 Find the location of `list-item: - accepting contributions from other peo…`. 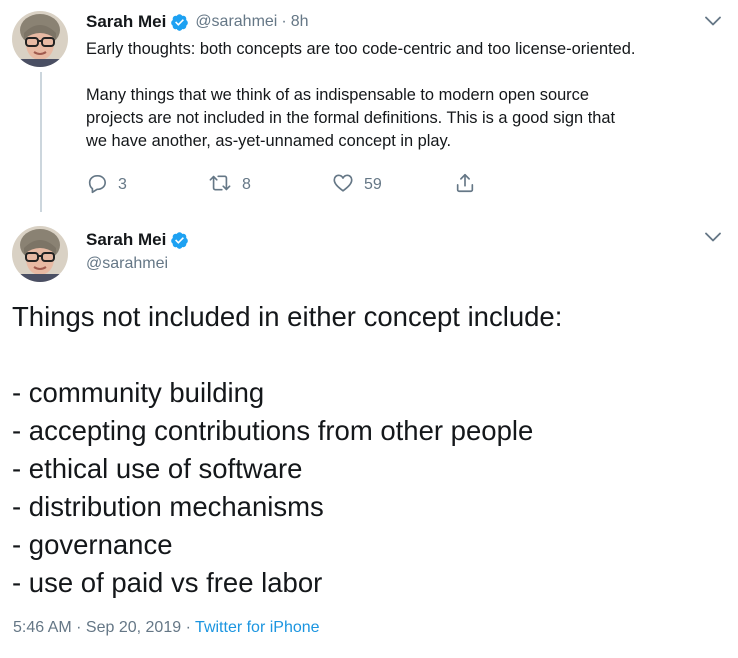

list-item: - accepting contributions from other peo… is located at coordinates (273, 430).